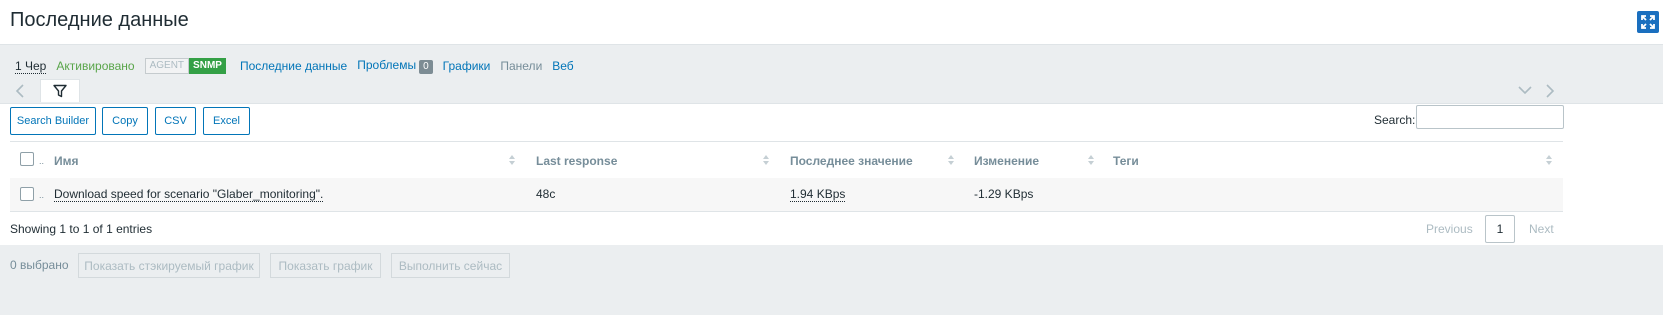 Image resolution: width=1663 pixels, height=315 pixels. What do you see at coordinates (521, 66) in the screenshot?
I see `dashboards-link: Панели` at bounding box center [521, 66].